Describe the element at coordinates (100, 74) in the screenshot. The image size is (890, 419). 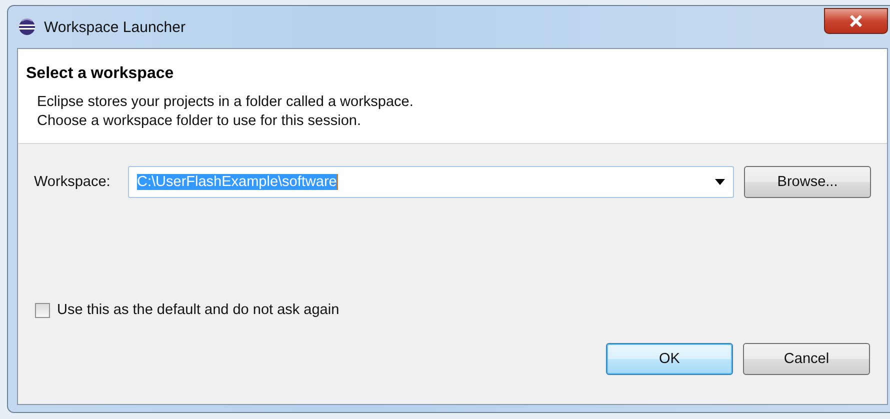
I see `section-title: Select a workspace` at that location.